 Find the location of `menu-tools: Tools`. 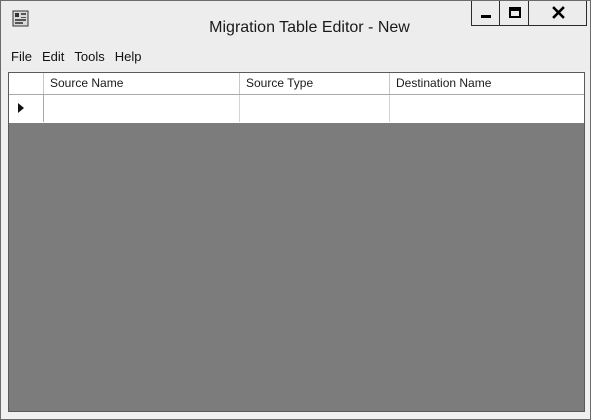

menu-tools: Tools is located at coordinates (89, 57).